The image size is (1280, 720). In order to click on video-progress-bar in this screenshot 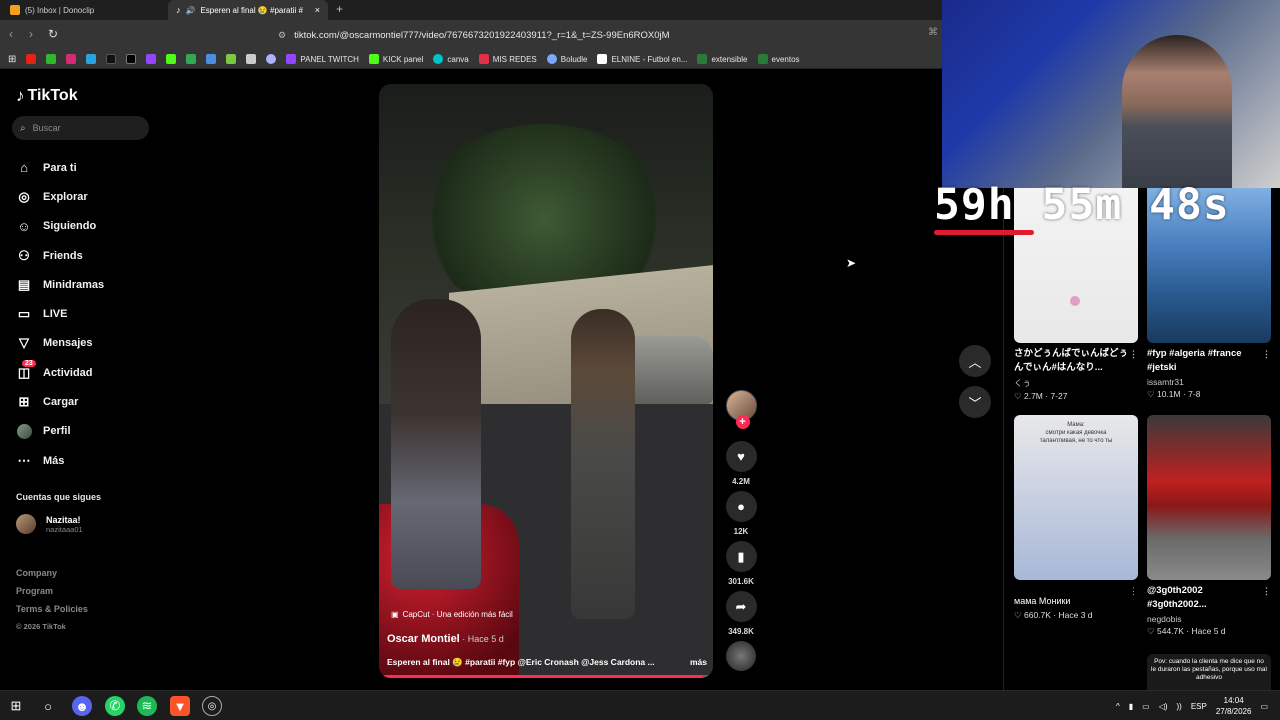, I will do `click(546, 676)`.